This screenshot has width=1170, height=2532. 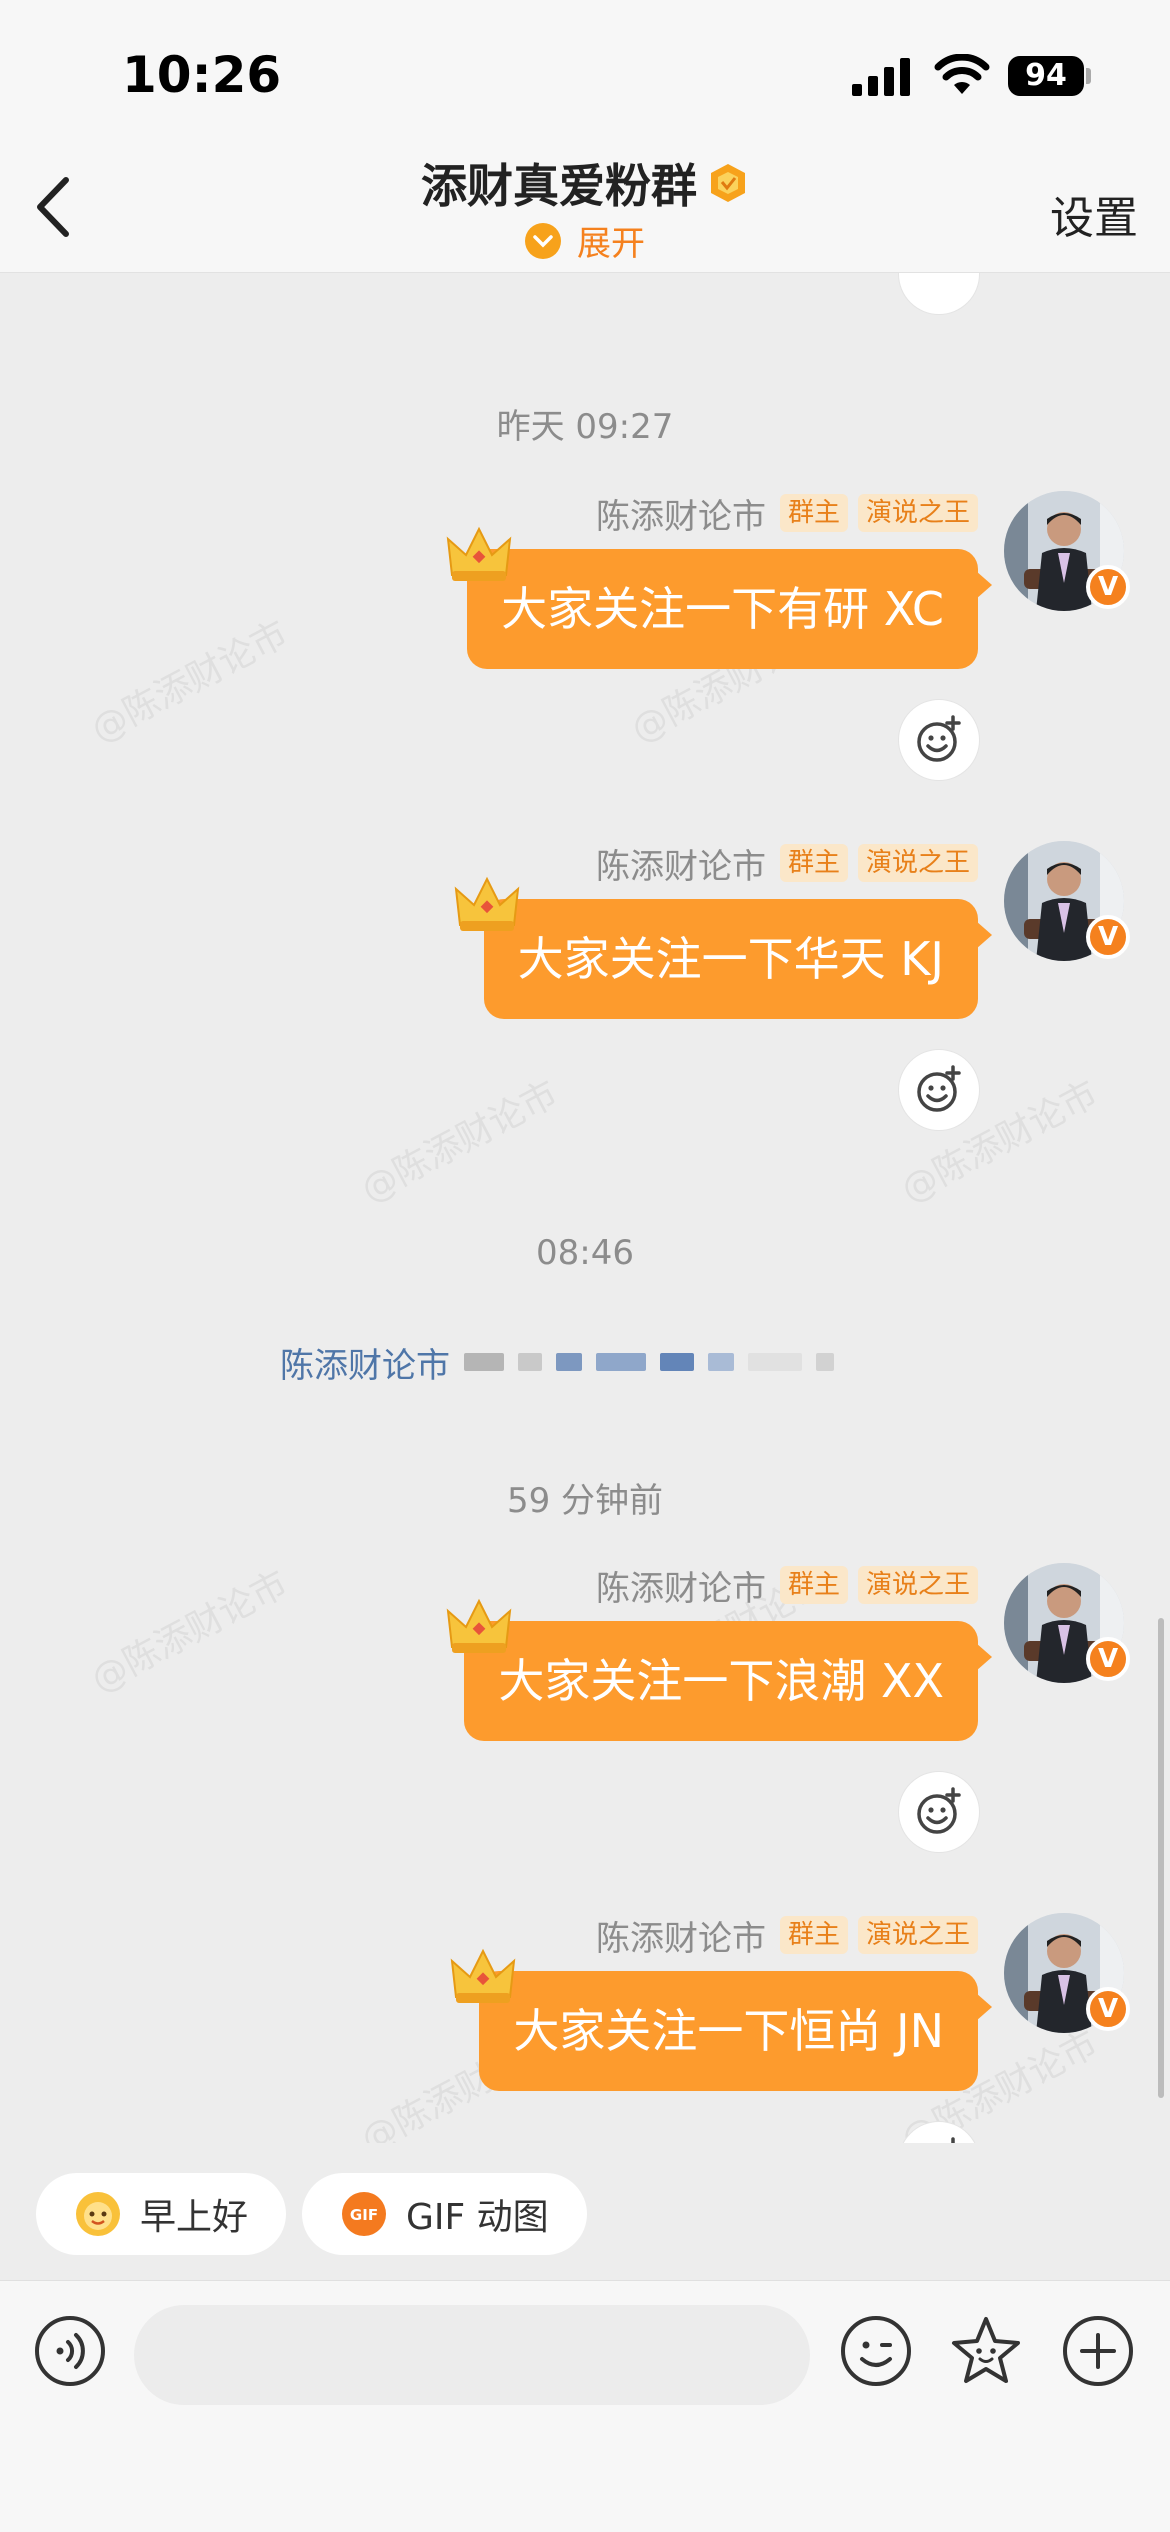 I want to click on emoji-icon, so click(x=876, y=2351).